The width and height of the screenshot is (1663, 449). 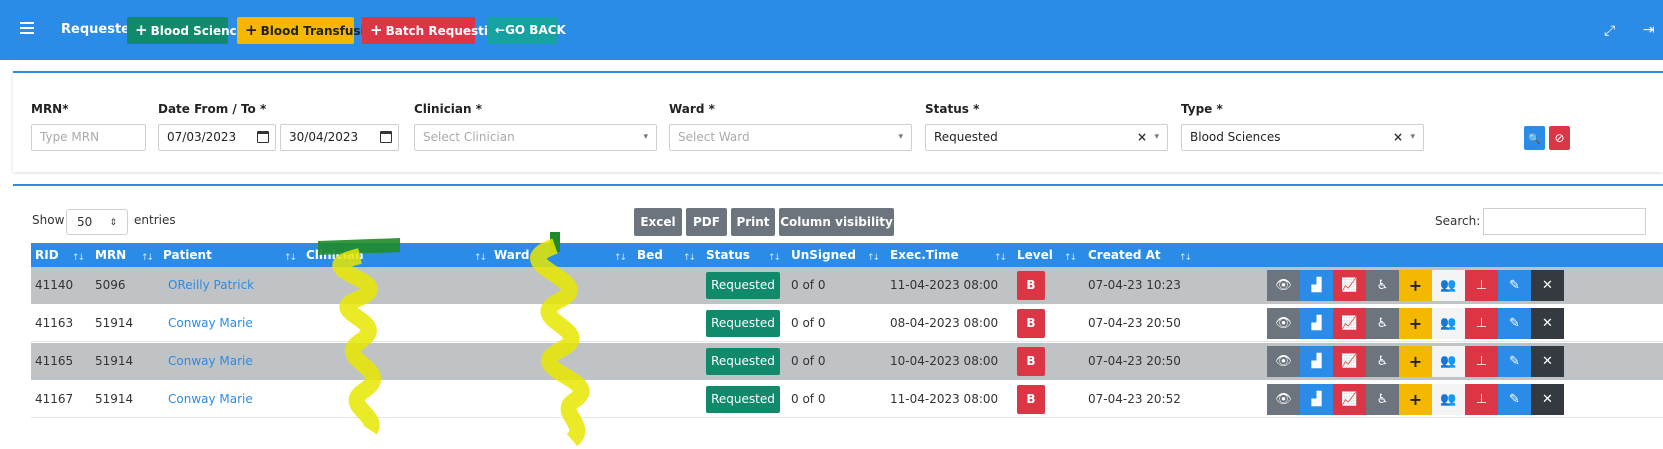 I want to click on logout-icon: ⇥, so click(x=1649, y=30).